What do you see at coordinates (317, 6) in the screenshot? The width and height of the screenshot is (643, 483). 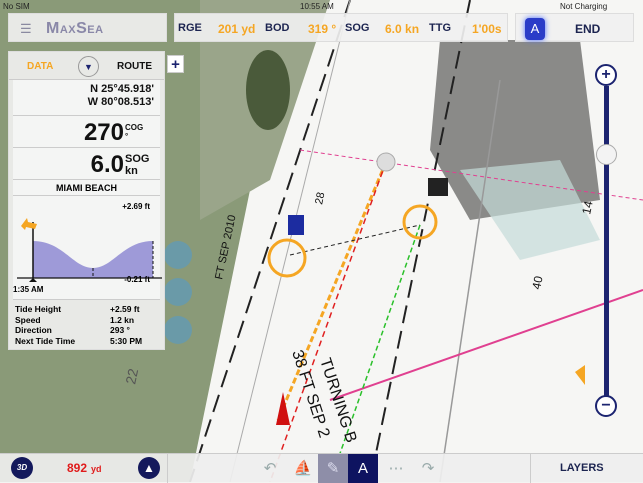 I see `clock: 10:55 AM` at bounding box center [317, 6].